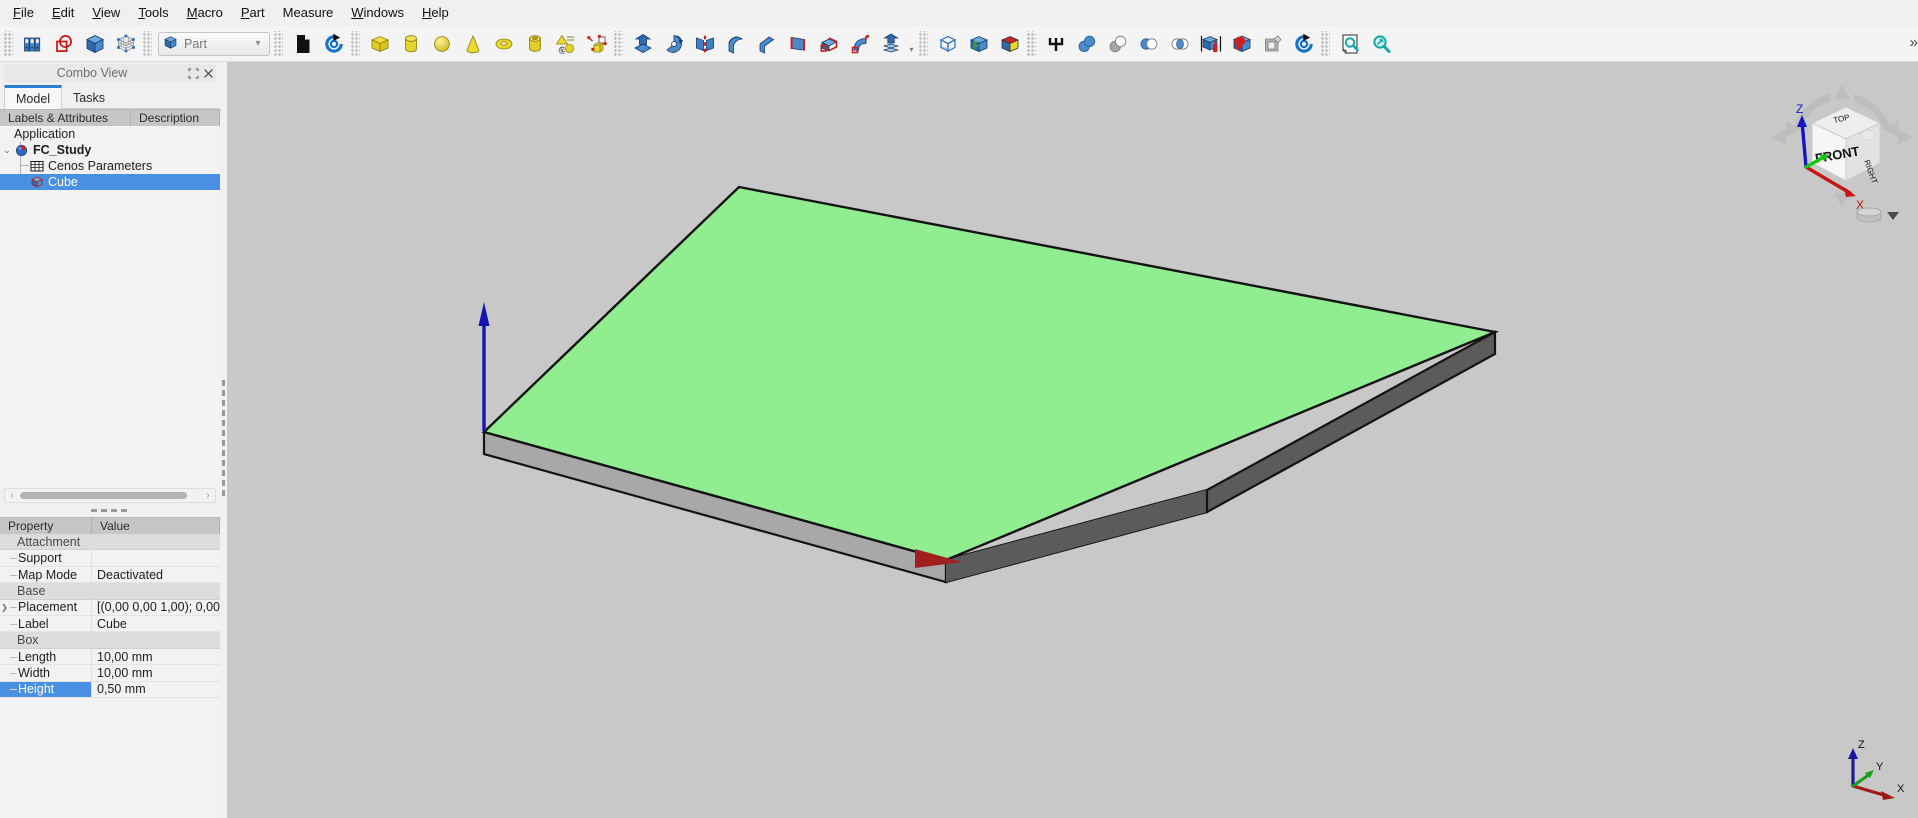  What do you see at coordinates (110, 150) in the screenshot?
I see `tree-row: ⌄ FC_Study` at bounding box center [110, 150].